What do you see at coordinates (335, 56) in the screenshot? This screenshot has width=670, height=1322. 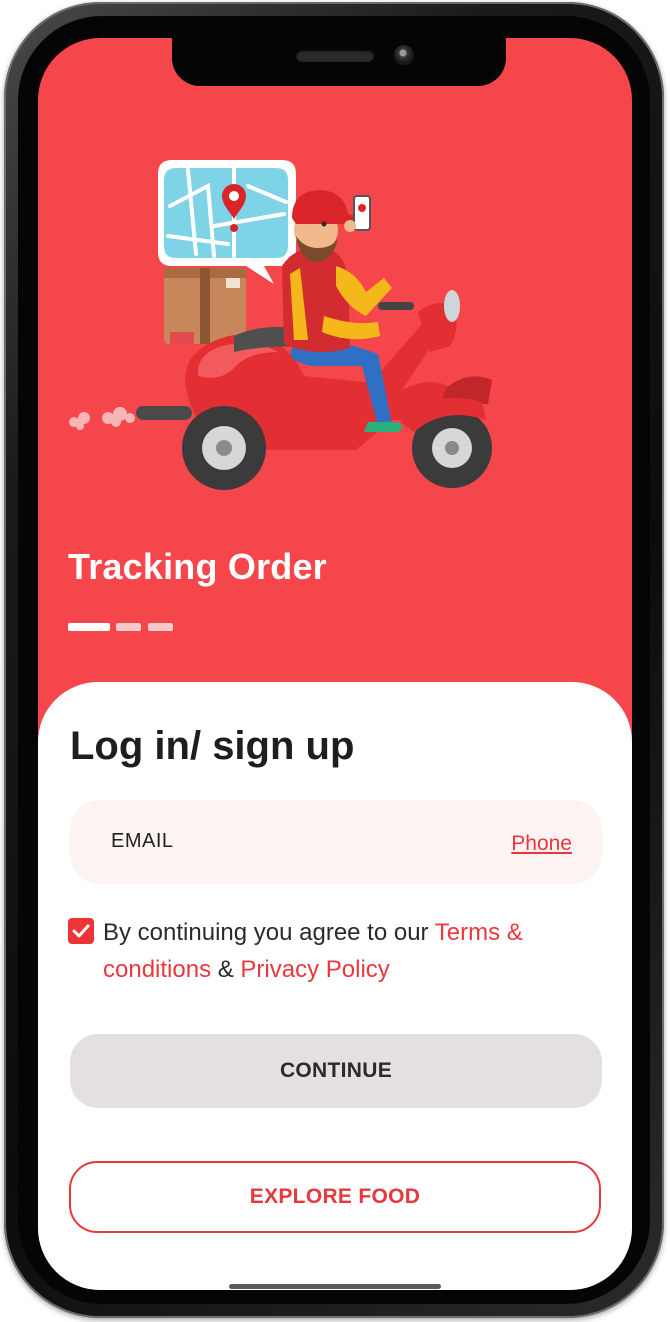 I see `speaker-grille` at bounding box center [335, 56].